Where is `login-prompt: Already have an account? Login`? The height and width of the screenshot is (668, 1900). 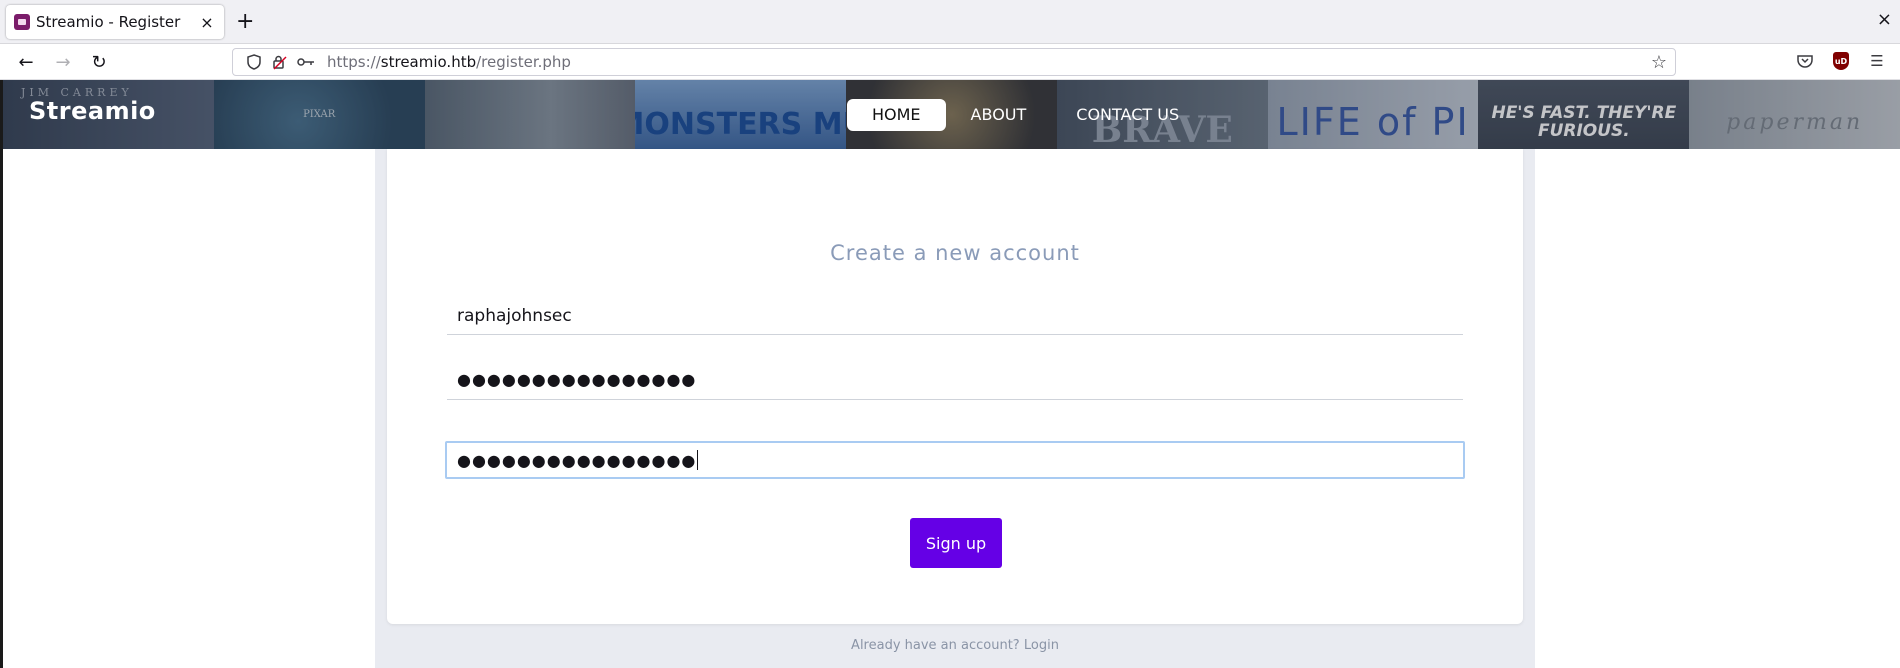 login-prompt: Already have an account? Login is located at coordinates (955, 645).